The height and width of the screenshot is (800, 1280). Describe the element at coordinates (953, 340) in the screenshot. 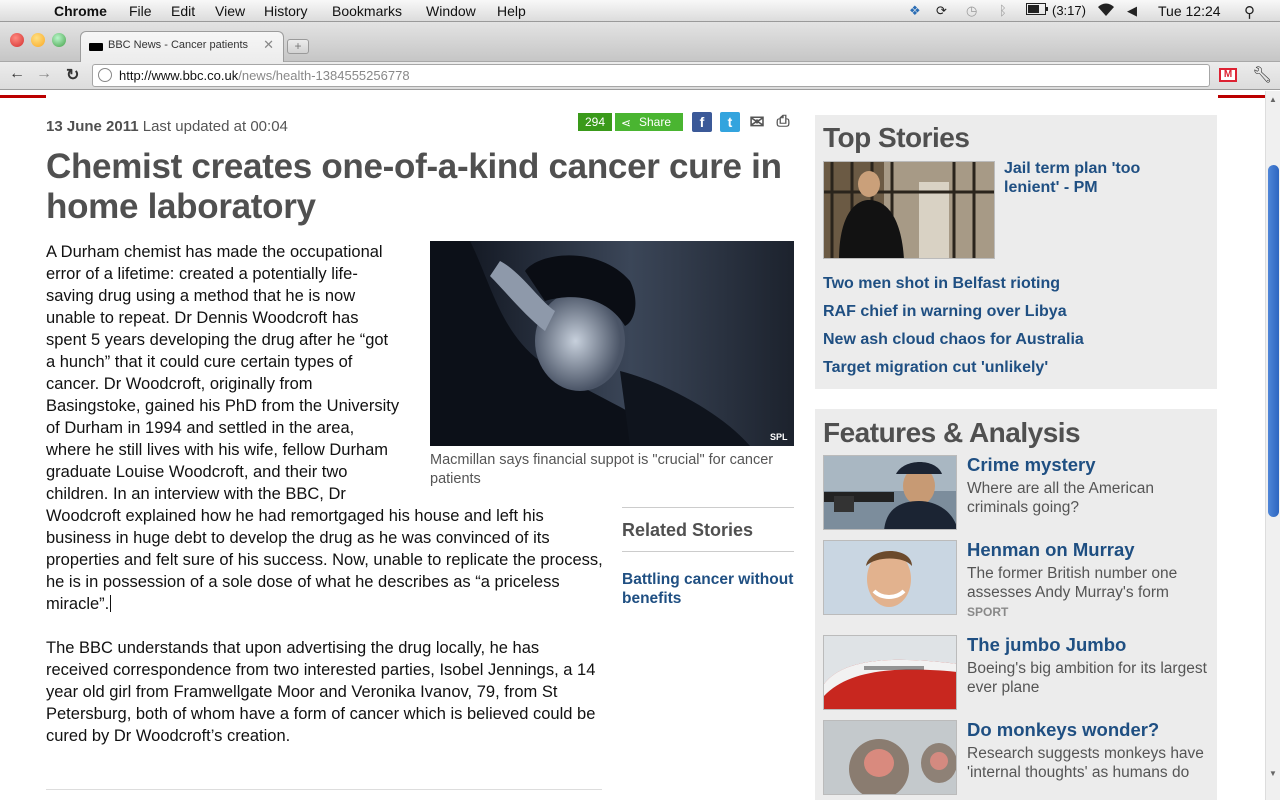

I see `top-story-link: New ash cloud chaos for Australia` at that location.